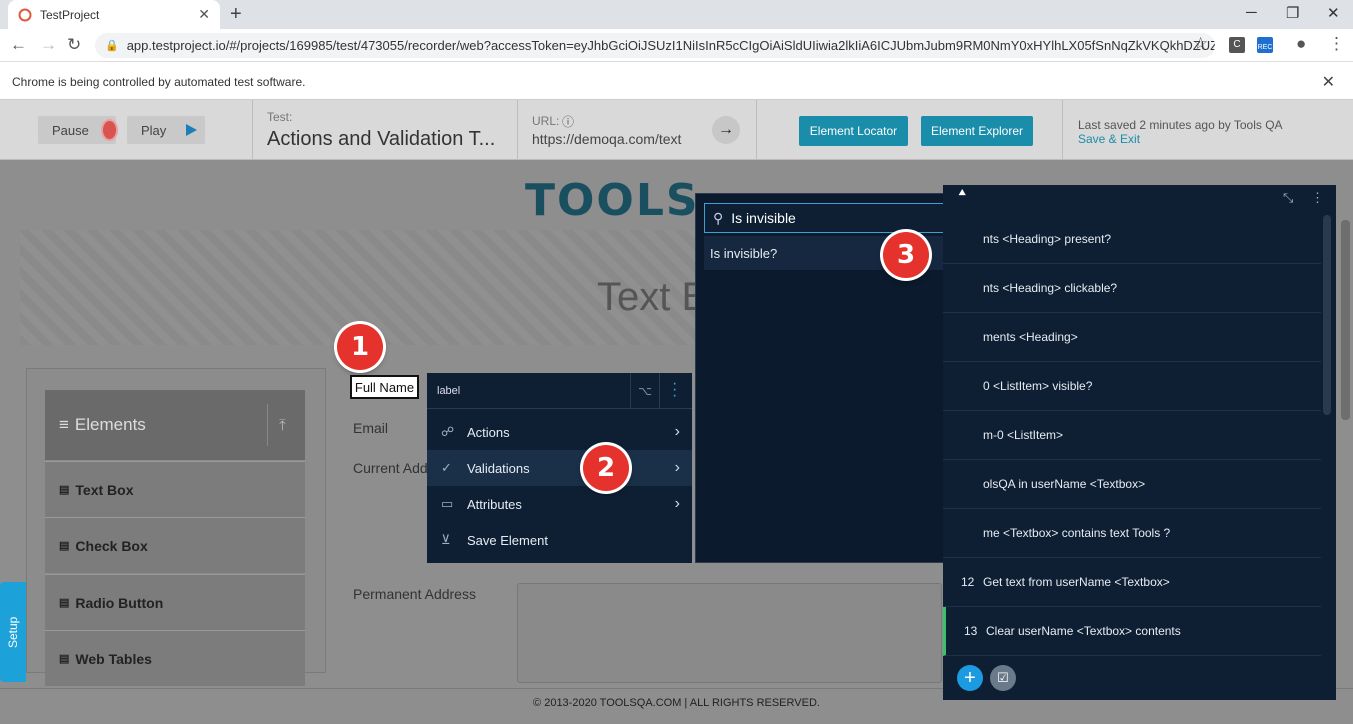 This screenshot has height=724, width=1353. Describe the element at coordinates (1132, 435) in the screenshot. I see `step-item: m-0 <ListItem>` at that location.